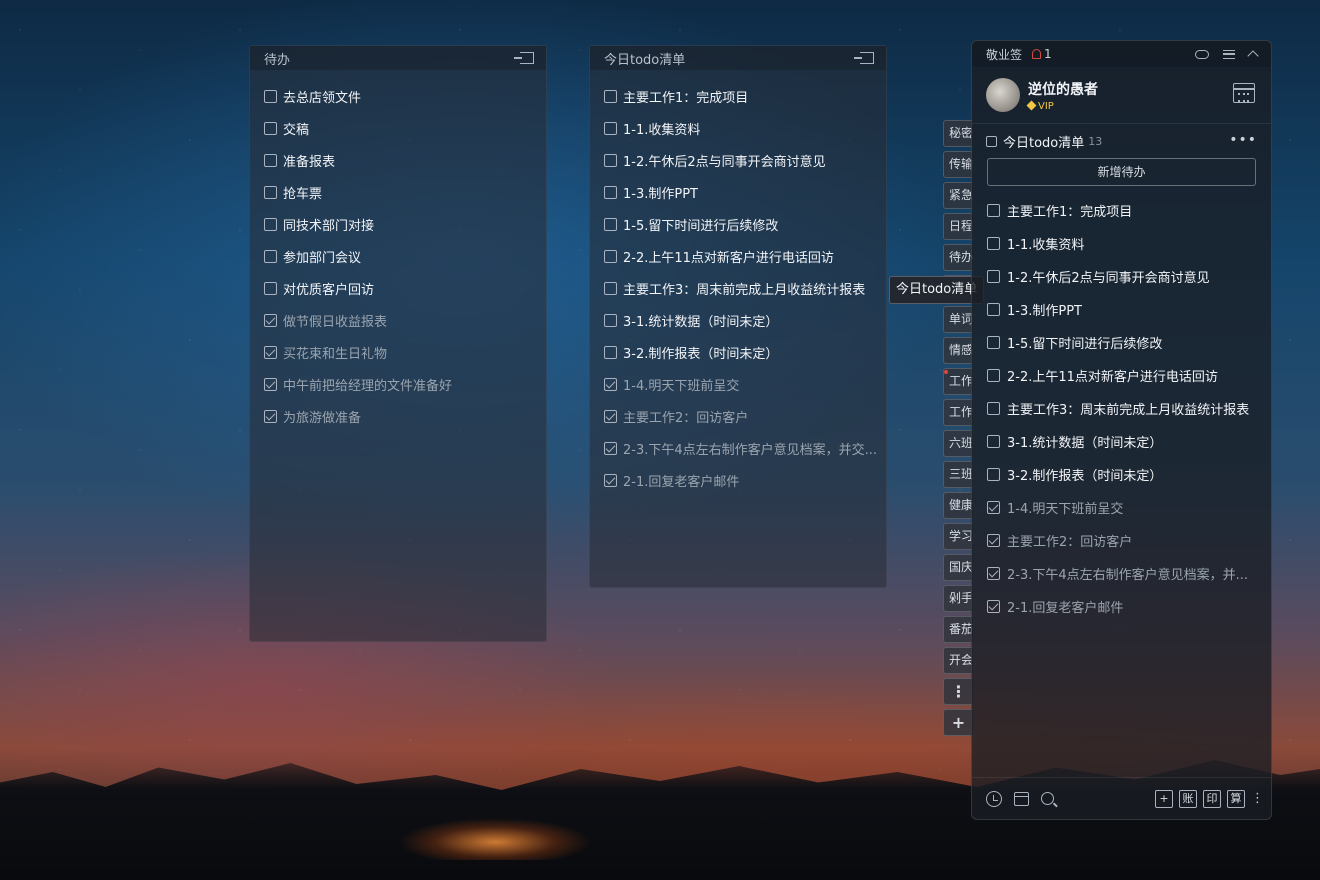 The image size is (1320, 880). I want to click on side-tab: 六班, so click(958, 443).